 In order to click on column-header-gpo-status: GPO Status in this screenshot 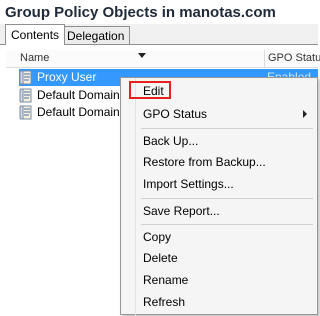, I will do `click(294, 58)`.